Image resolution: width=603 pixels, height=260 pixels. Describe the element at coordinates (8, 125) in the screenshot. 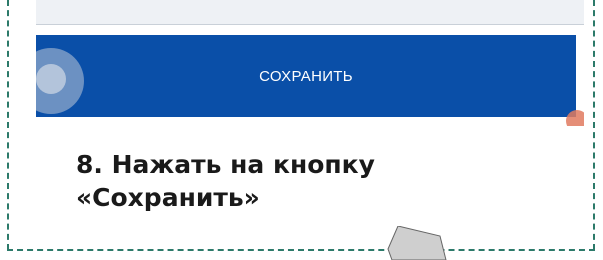

I see `dashed-border-left` at that location.